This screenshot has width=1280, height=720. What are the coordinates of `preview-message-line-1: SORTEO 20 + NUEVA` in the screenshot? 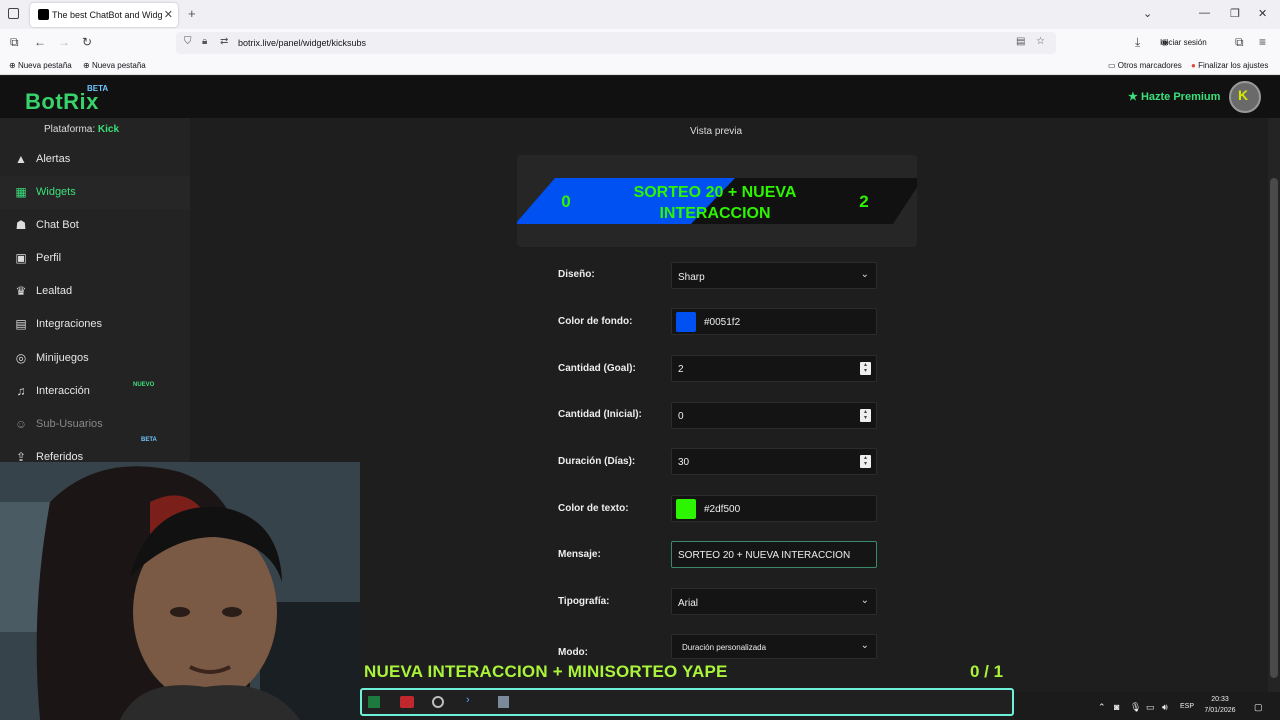 It's located at (715, 192).